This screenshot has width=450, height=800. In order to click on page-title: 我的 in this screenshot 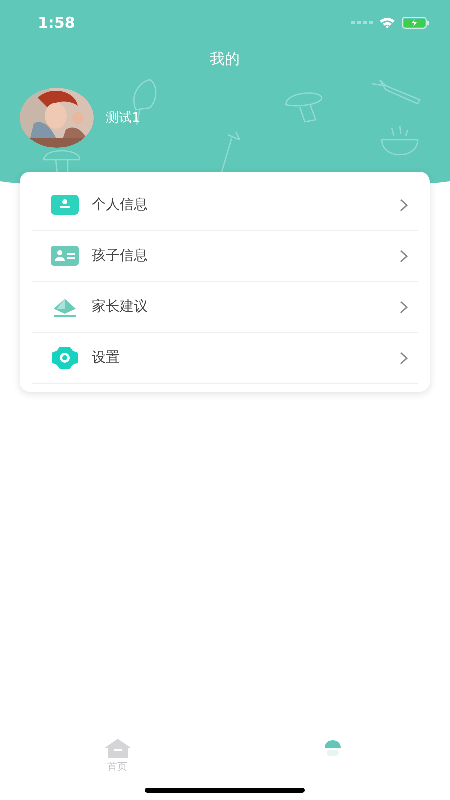, I will do `click(225, 59)`.